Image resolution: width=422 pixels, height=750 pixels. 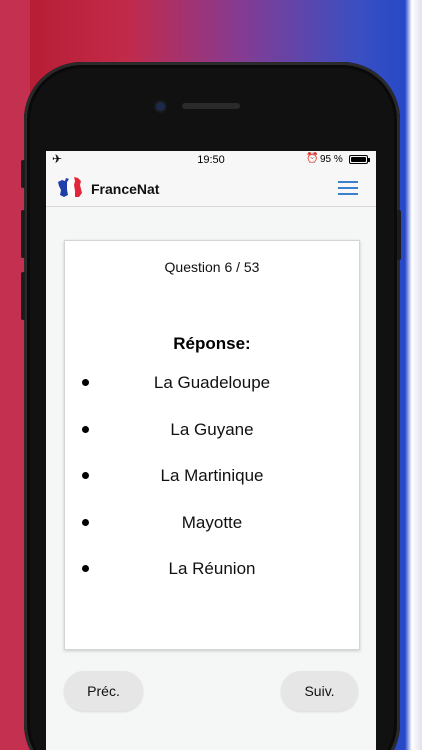 I want to click on answer-text: La Guadeloupe, so click(x=212, y=382).